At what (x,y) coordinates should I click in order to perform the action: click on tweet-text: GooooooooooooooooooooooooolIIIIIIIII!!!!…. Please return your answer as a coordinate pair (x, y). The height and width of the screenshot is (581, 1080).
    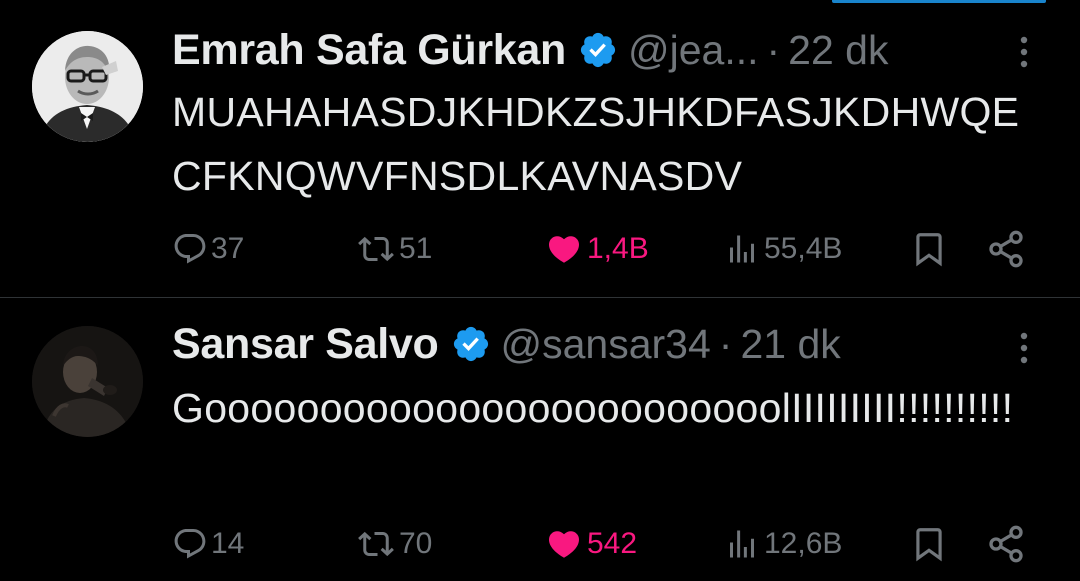
    Looking at the image, I should click on (593, 408).